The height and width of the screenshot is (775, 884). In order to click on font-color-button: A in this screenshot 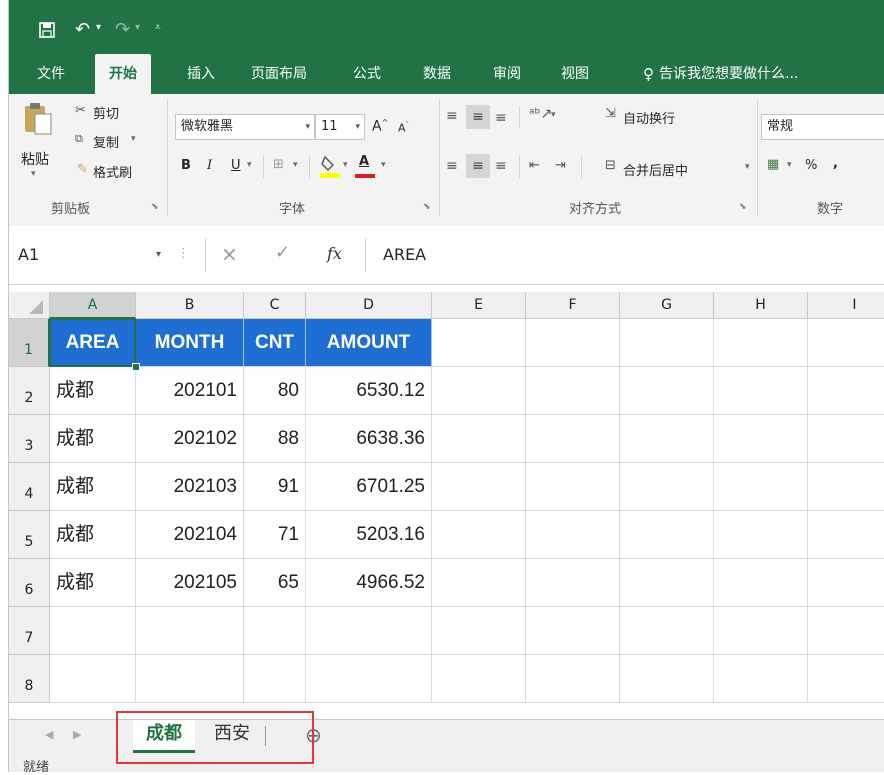, I will do `click(364, 161)`.